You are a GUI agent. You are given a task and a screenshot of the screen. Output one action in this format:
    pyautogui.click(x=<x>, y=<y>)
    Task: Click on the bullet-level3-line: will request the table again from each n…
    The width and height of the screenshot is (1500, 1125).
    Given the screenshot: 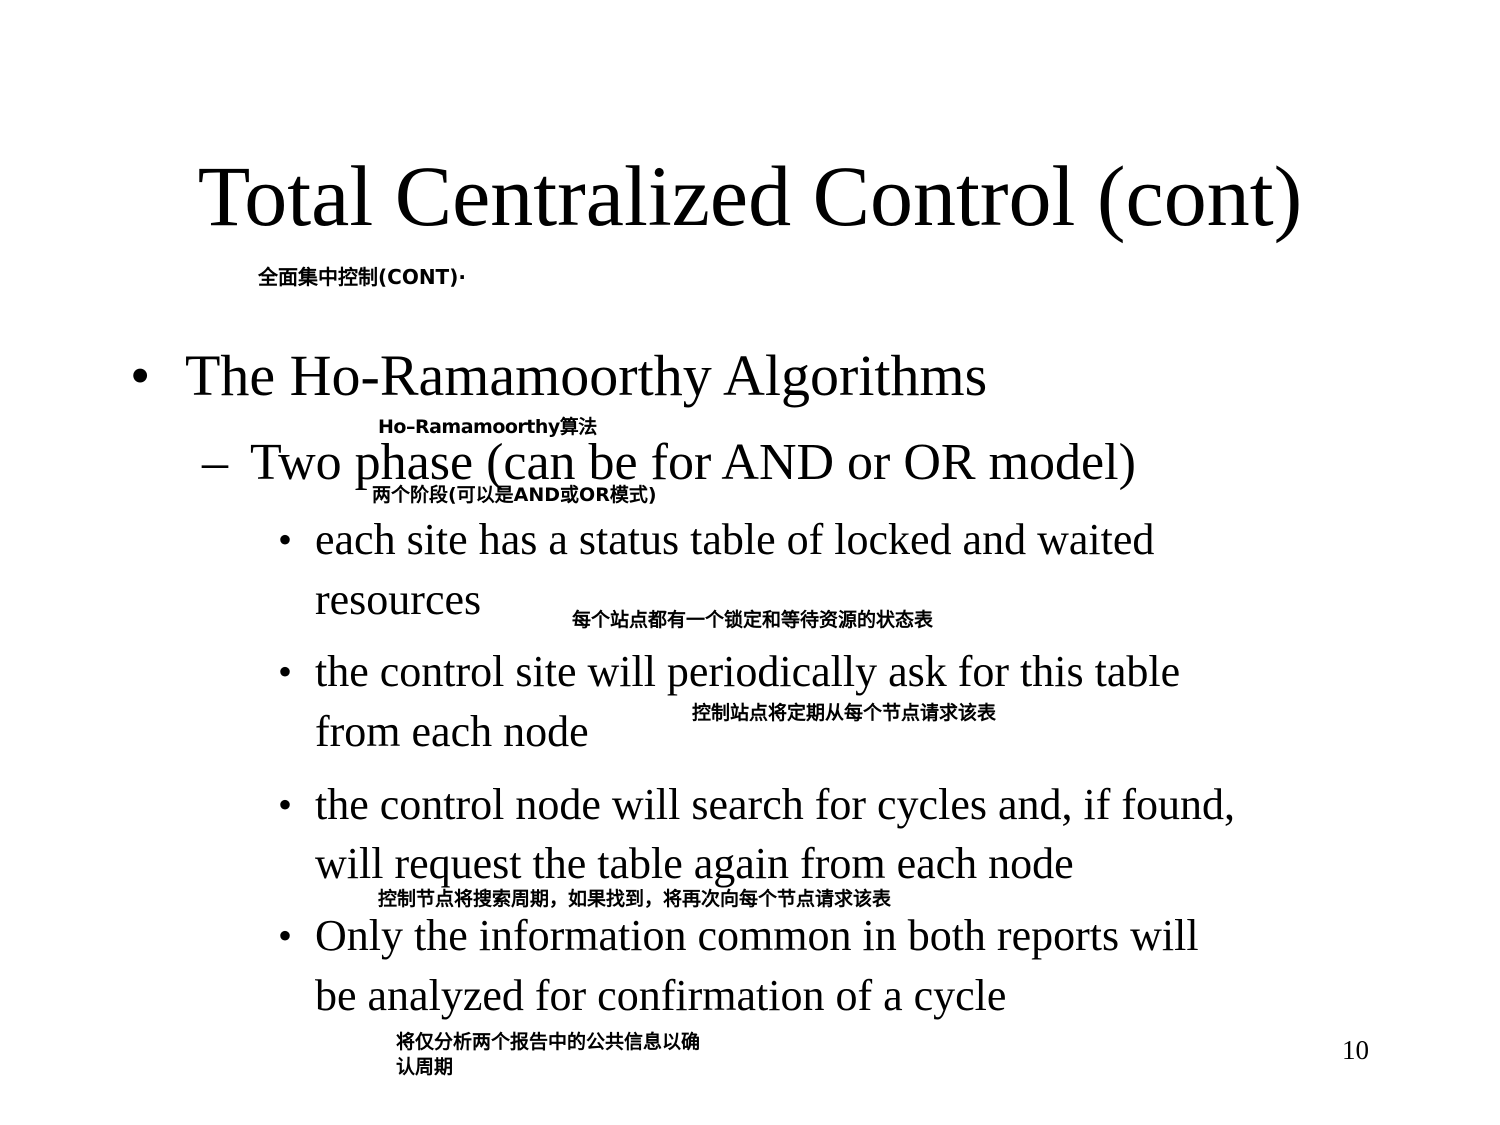 What is the action you would take?
    pyautogui.click(x=694, y=863)
    